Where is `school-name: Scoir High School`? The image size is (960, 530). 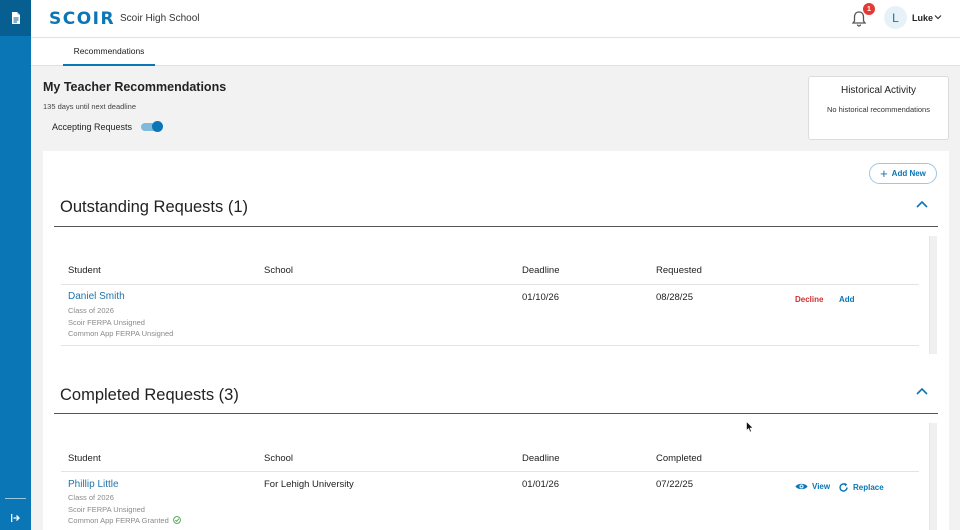 school-name: Scoir High School is located at coordinates (160, 18).